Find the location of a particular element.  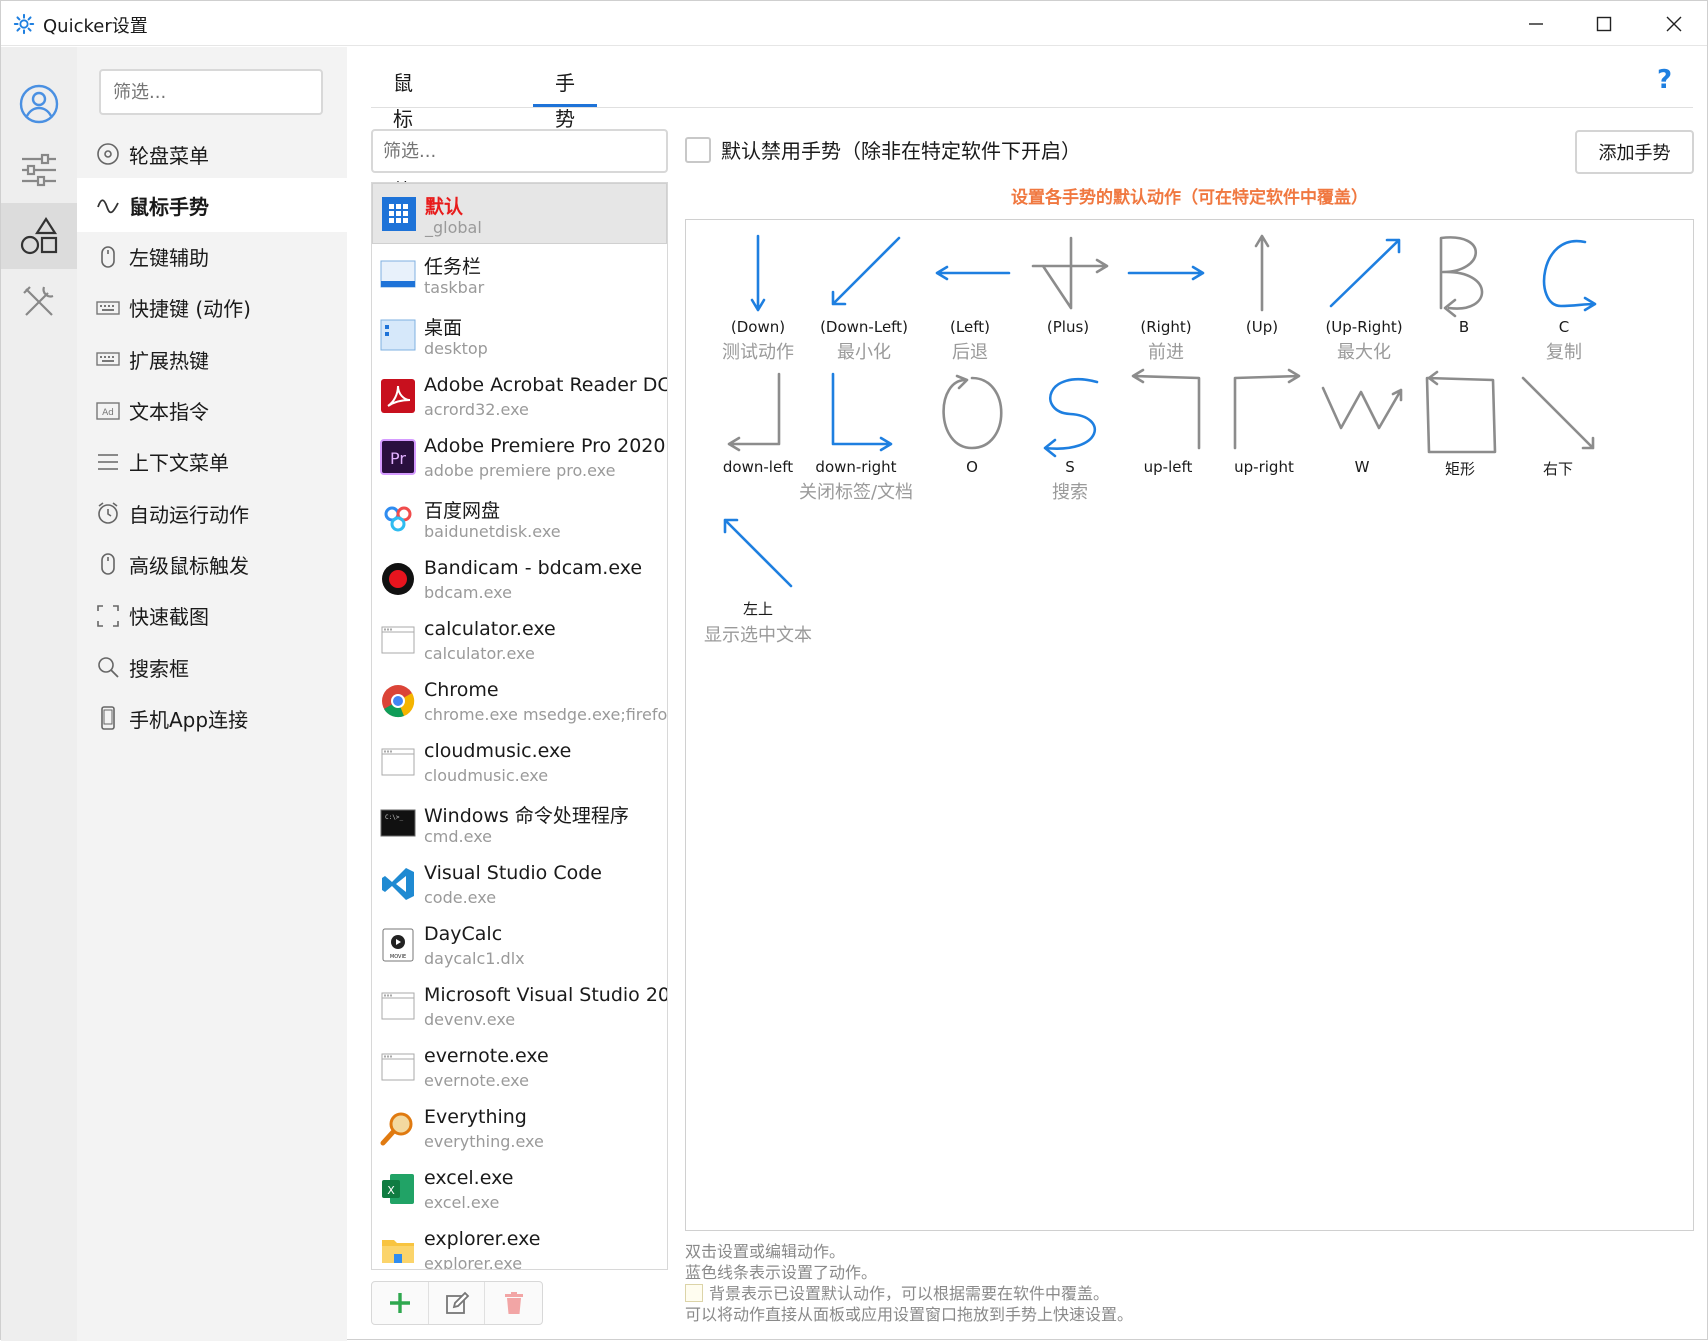

app-row: C:\>_ Windows 命令处理程序 cmd.exe is located at coordinates (519, 823).